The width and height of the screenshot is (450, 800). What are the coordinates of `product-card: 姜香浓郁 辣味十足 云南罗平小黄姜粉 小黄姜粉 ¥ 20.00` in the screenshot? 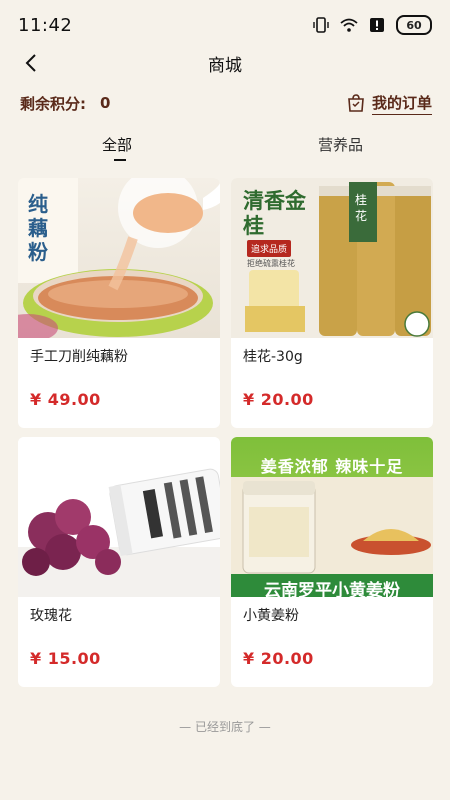 It's located at (332, 562).